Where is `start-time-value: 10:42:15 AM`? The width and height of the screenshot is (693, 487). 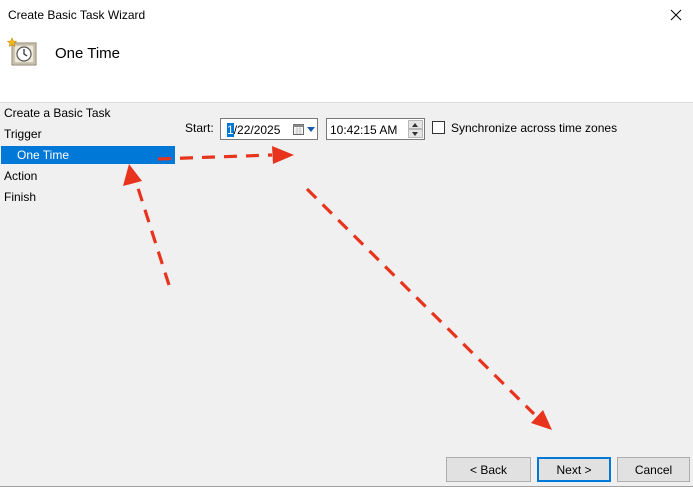
start-time-value: 10:42:15 AM is located at coordinates (363, 130).